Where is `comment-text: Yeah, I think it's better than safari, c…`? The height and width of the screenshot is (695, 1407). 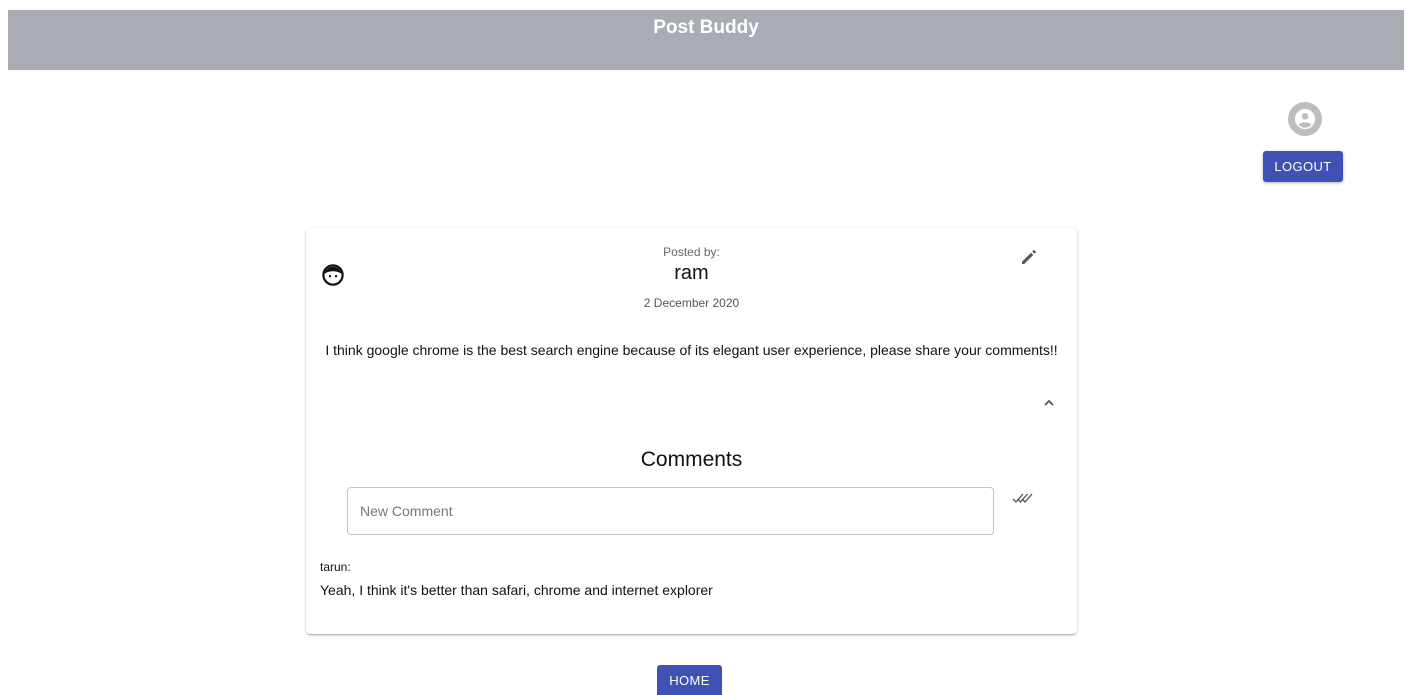 comment-text: Yeah, I think it's better than safari, c… is located at coordinates (516, 590).